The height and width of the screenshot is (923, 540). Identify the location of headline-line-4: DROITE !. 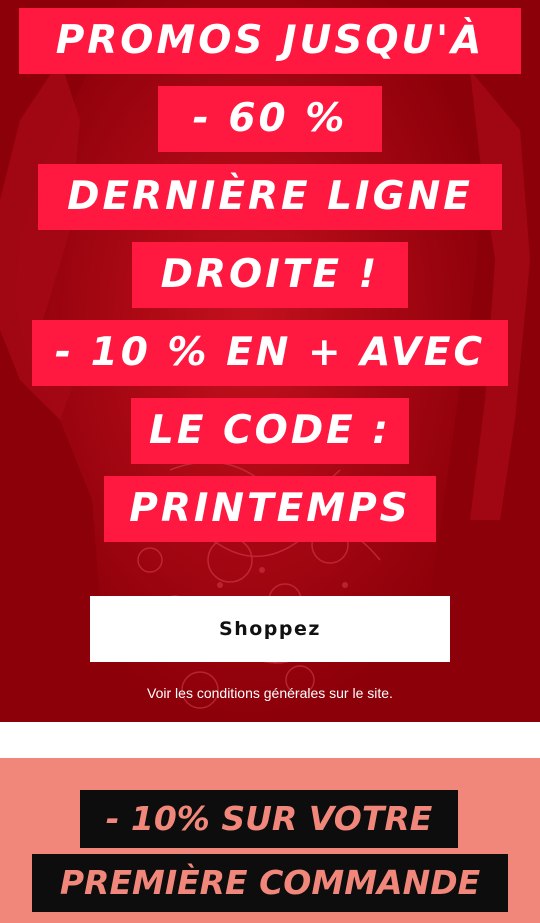
(270, 275).